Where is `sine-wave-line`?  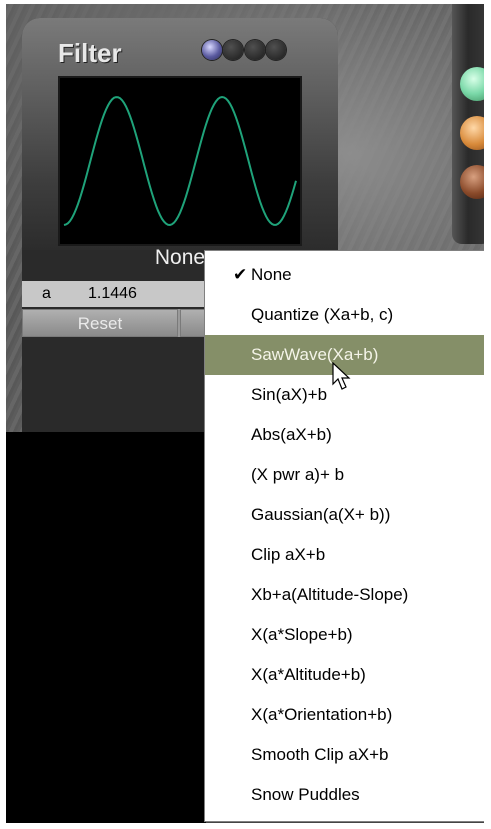
sine-wave-line is located at coordinates (180, 161).